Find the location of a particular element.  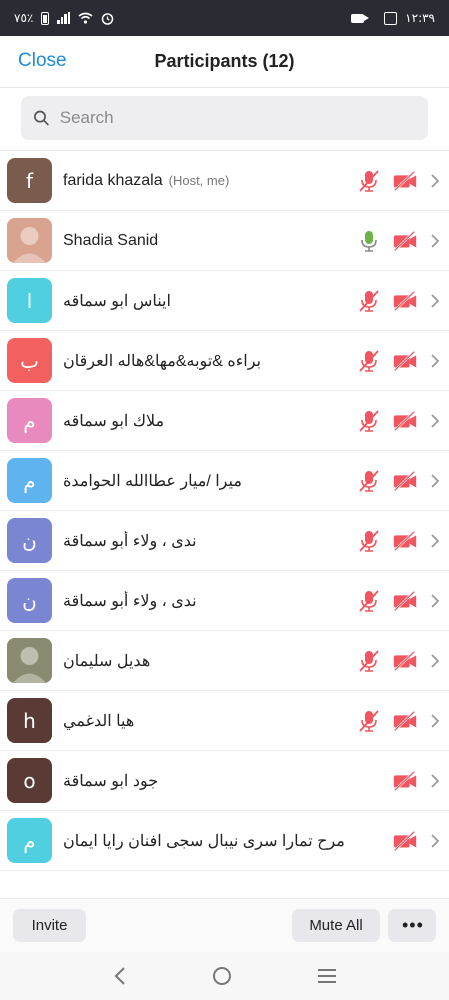

invite-button: Invite is located at coordinates (49, 925).